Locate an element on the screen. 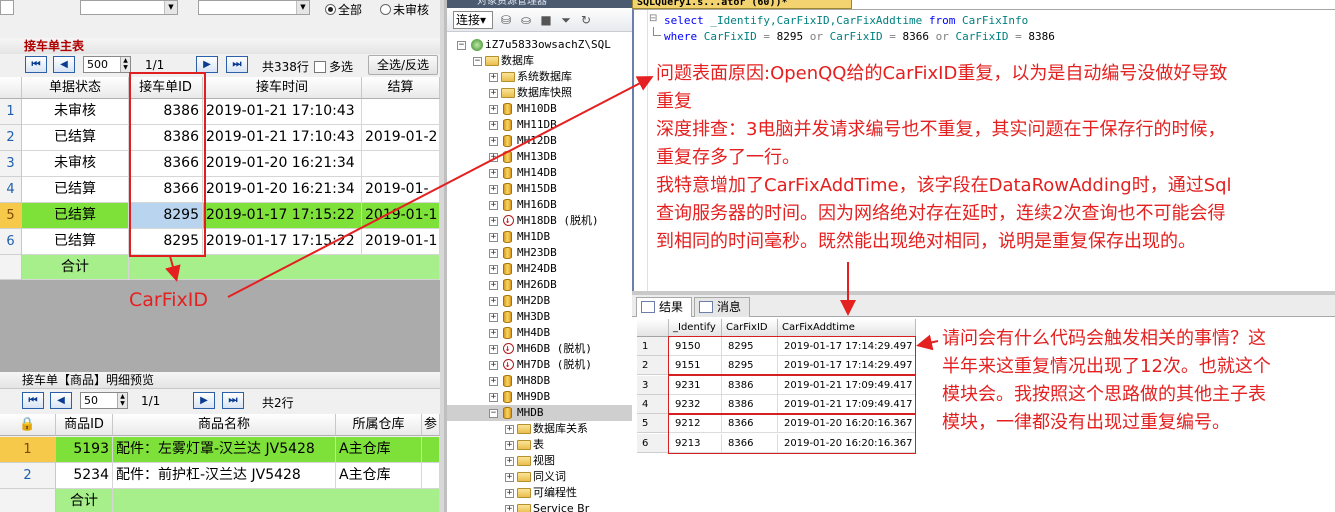 The height and width of the screenshot is (512, 1335). arrow-to-note is located at coordinates (440, 187).